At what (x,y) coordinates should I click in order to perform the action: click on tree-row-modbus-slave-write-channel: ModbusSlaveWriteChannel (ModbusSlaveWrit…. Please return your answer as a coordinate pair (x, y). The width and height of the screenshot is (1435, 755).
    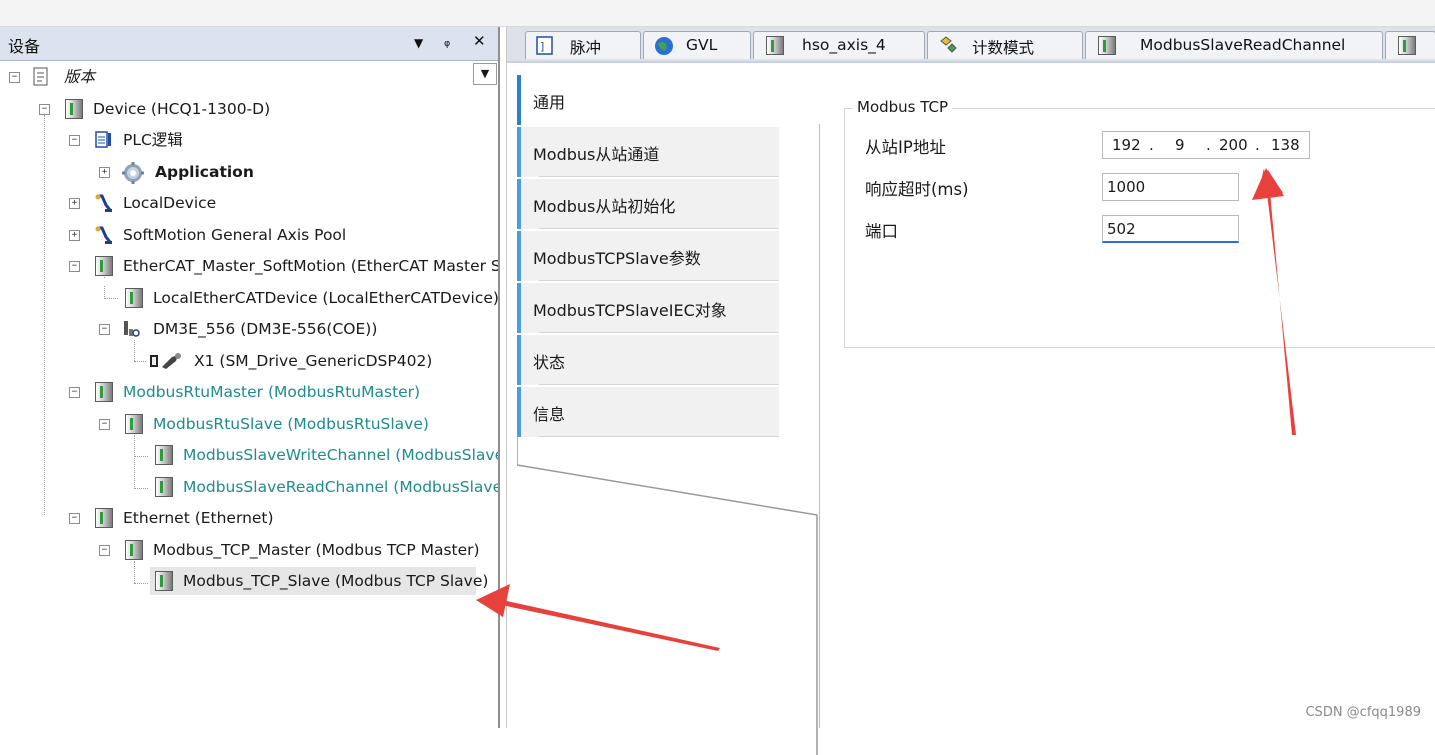
    Looking at the image, I should click on (249, 455).